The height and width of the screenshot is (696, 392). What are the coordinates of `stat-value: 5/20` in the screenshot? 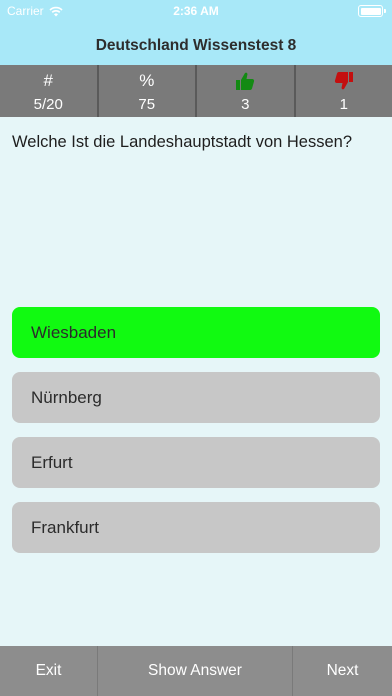 It's located at (48, 104).